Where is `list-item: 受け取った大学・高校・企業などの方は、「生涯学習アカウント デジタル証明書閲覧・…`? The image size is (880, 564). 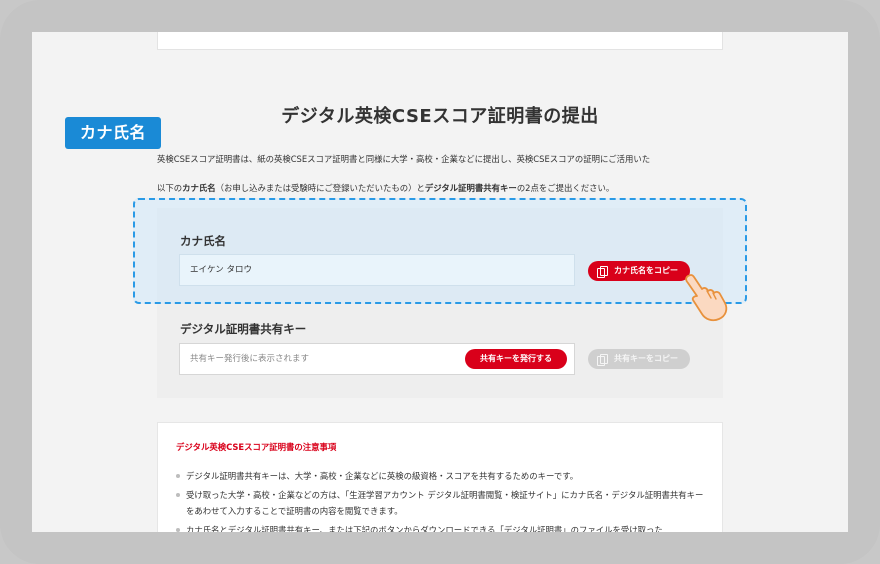
list-item: 受け取った大学・高校・企業などの方は、「生涯学習アカウント デジタル証明書閲覧・… is located at coordinates (441, 503).